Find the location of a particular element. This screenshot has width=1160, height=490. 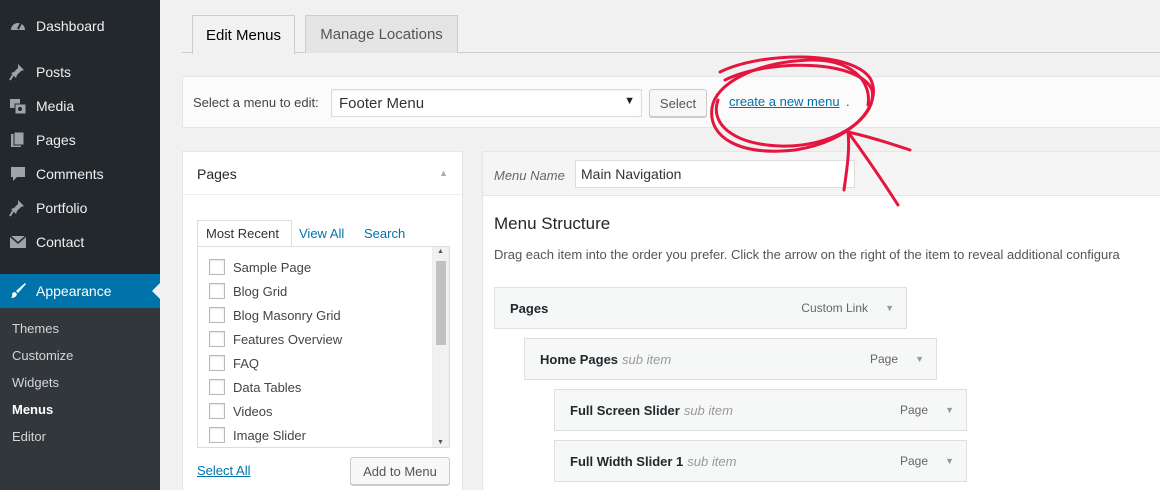

collapse-arrow-icon: ▲ is located at coordinates (443, 173).